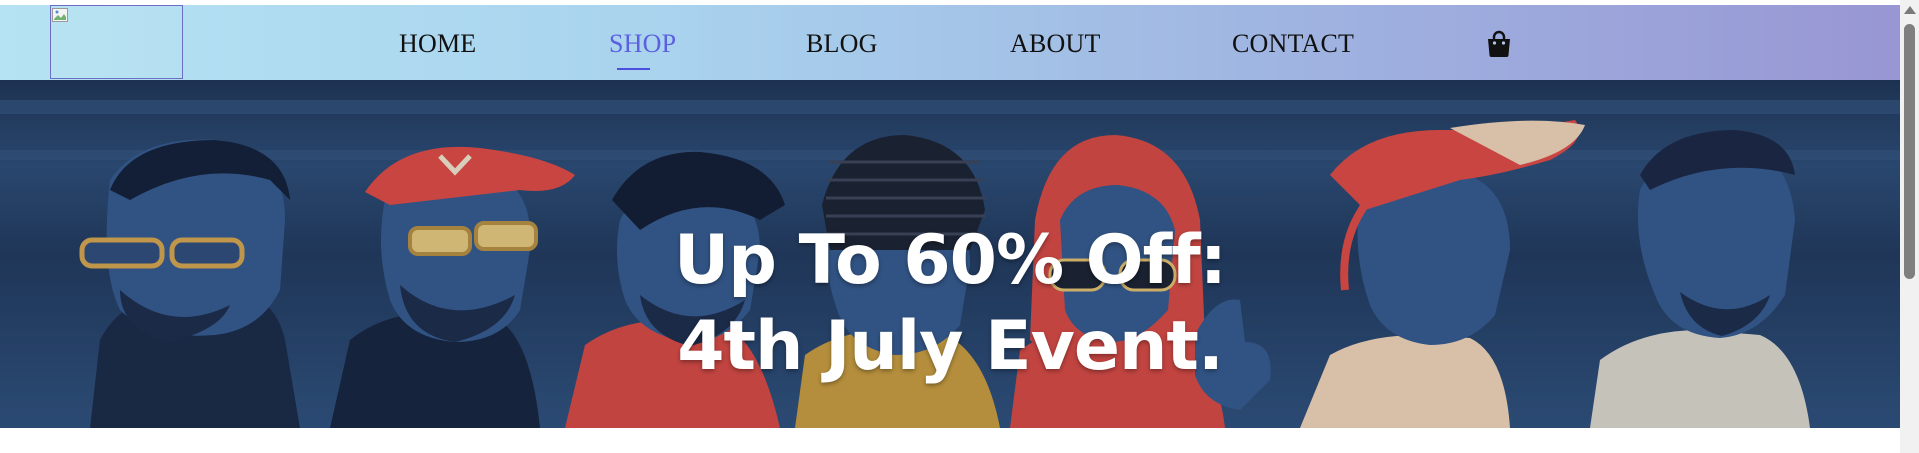 Image resolution: width=1919 pixels, height=453 pixels. What do you see at coordinates (842, 44) in the screenshot?
I see `nav-blog: BLOG` at bounding box center [842, 44].